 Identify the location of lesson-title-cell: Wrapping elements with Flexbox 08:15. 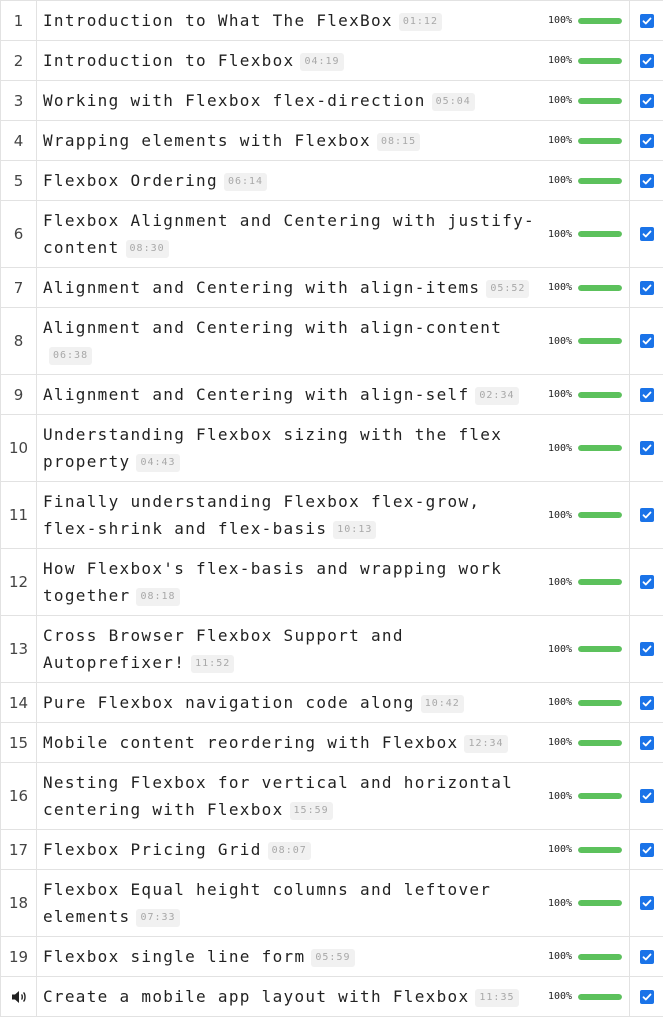
(288, 140).